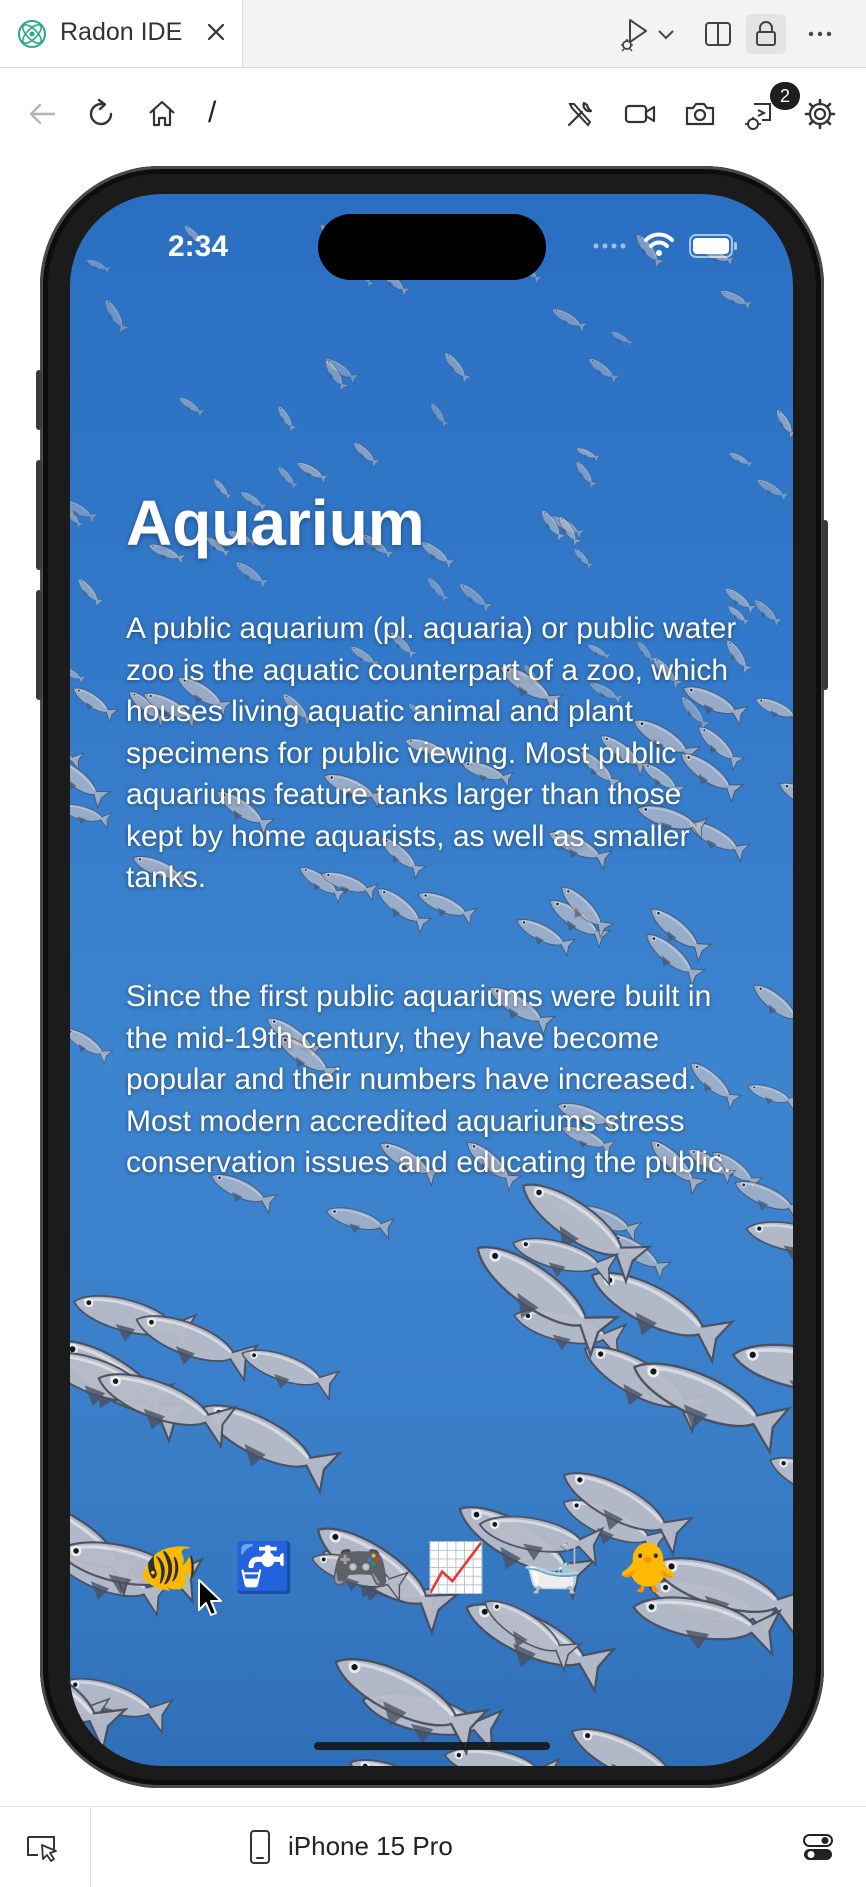 Image resolution: width=866 pixels, height=1887 pixels. Describe the element at coordinates (260, 1847) in the screenshot. I see `phone-icon` at that location.